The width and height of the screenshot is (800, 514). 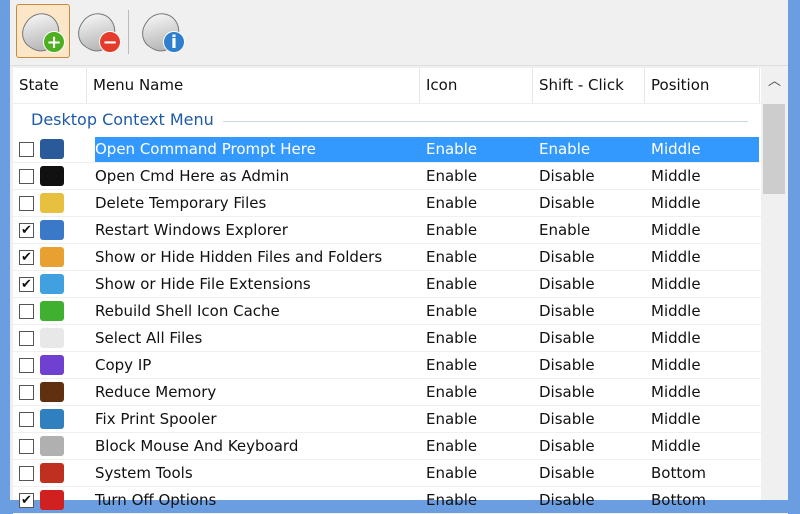 What do you see at coordinates (149, 338) in the screenshot?
I see `menu-name: Select All Files` at bounding box center [149, 338].